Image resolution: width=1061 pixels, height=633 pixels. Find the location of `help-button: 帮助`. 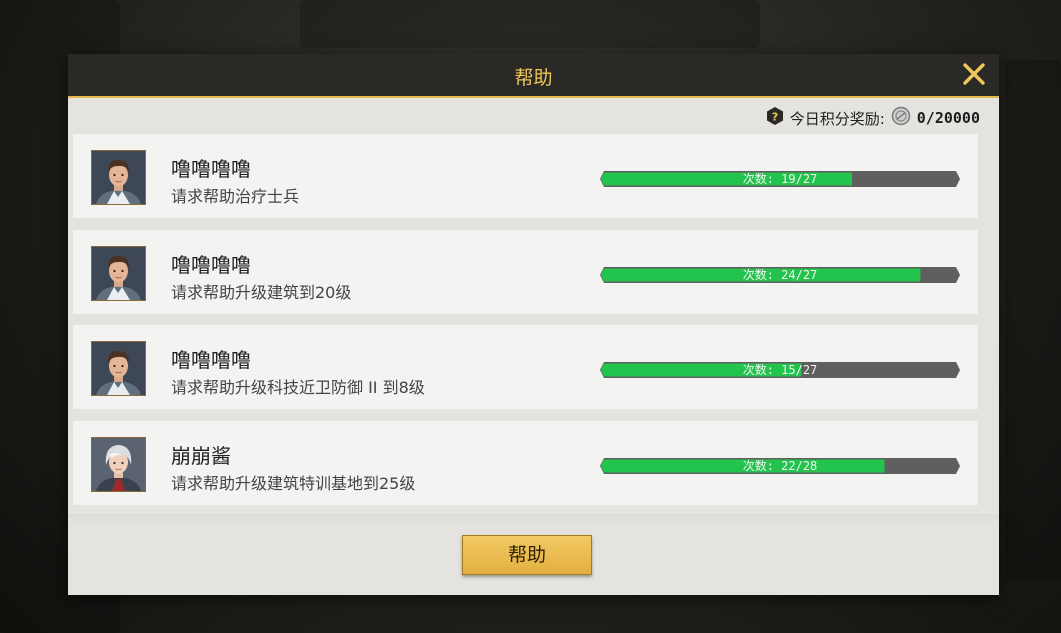

help-button: 帮助 is located at coordinates (527, 555).